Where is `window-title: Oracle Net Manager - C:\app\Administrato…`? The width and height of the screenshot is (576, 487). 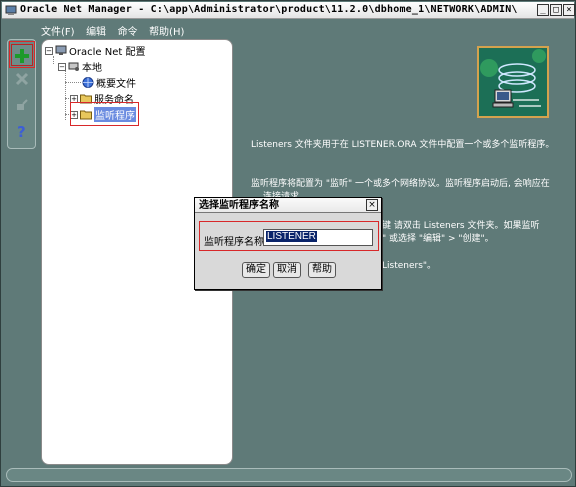 window-title: Oracle Net Manager - C:\app\Administrato… is located at coordinates (269, 9).